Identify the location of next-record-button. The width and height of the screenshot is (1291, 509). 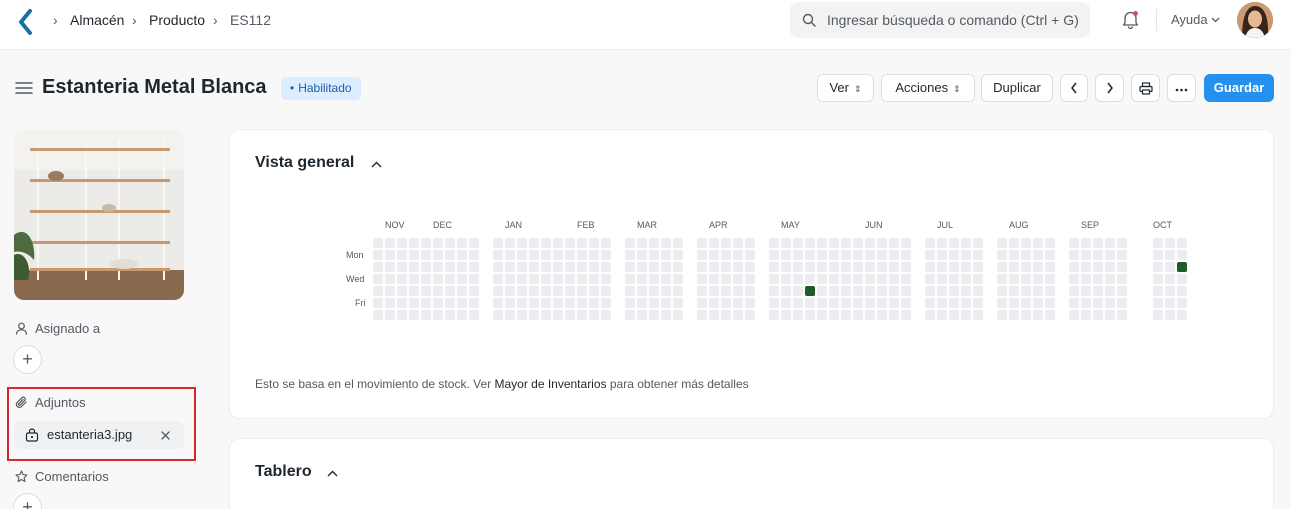
(1109, 88).